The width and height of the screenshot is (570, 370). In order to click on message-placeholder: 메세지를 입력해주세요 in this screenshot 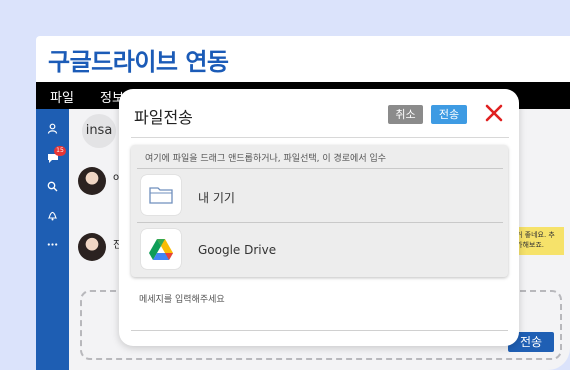, I will do `click(182, 300)`.